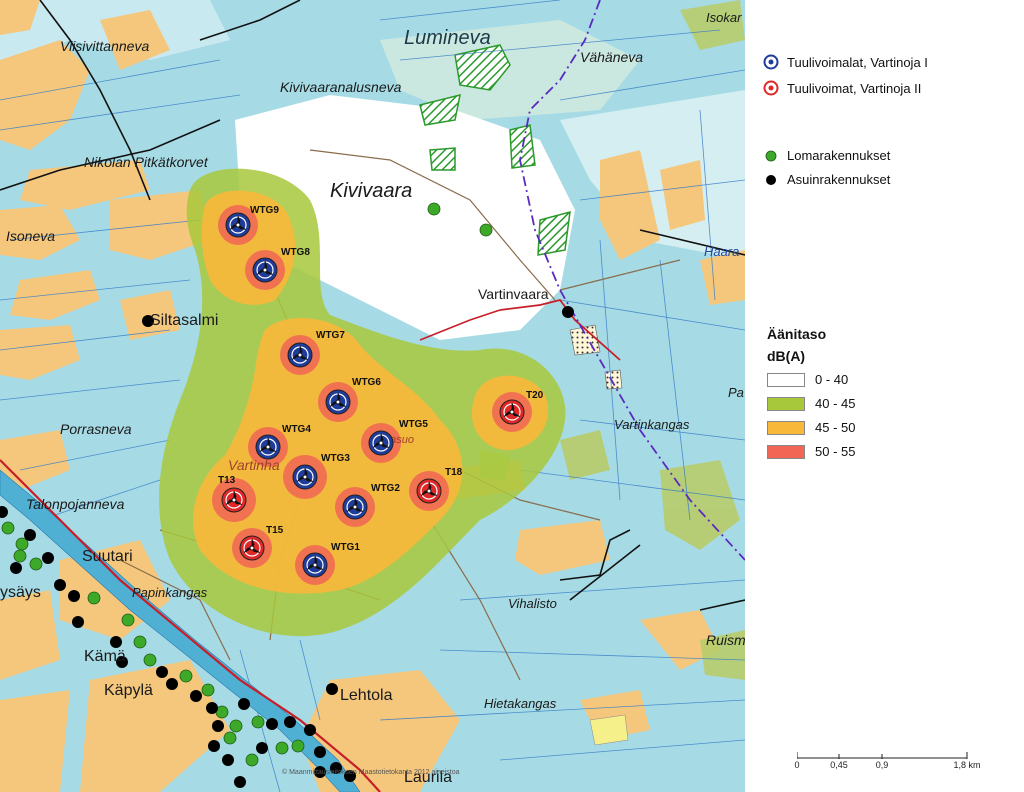 Image resolution: width=1024 pixels, height=792 pixels. Describe the element at coordinates (786, 356) in the screenshot. I see `legend-unit: dB(A)` at that location.